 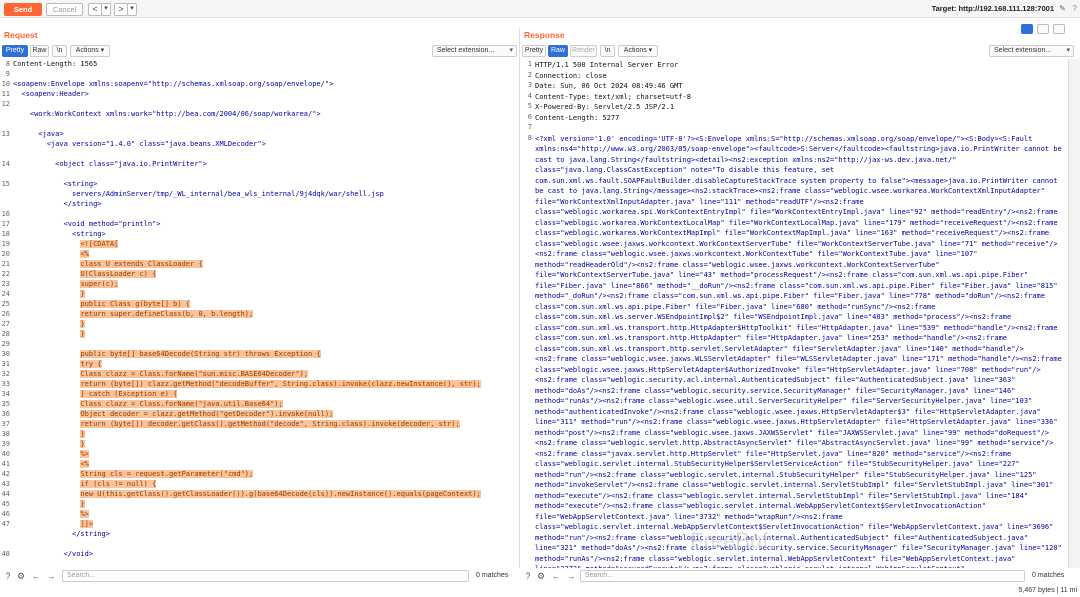 What do you see at coordinates (534, 51) in the screenshot?
I see `response-tab-pretty: Pretty` at bounding box center [534, 51].